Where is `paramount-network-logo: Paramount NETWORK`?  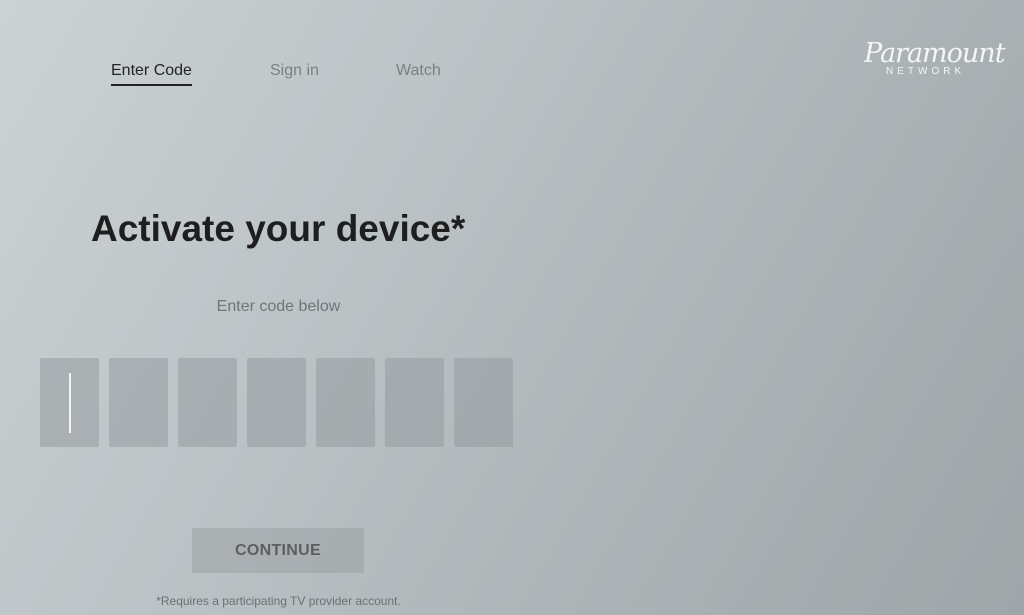
paramount-network-logo: Paramount NETWORK is located at coordinates (935, 58).